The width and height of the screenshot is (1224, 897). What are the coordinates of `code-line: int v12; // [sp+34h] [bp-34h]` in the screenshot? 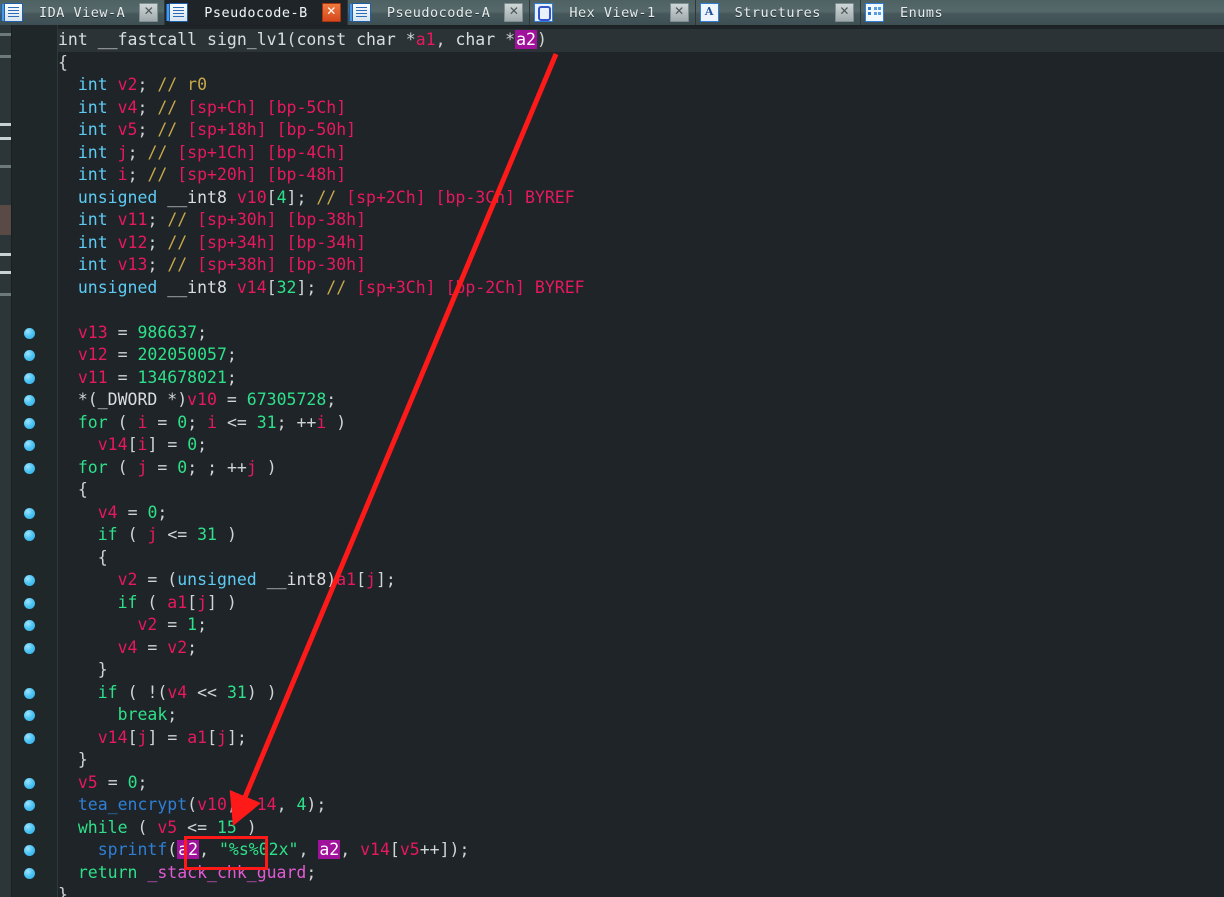 It's located at (641, 243).